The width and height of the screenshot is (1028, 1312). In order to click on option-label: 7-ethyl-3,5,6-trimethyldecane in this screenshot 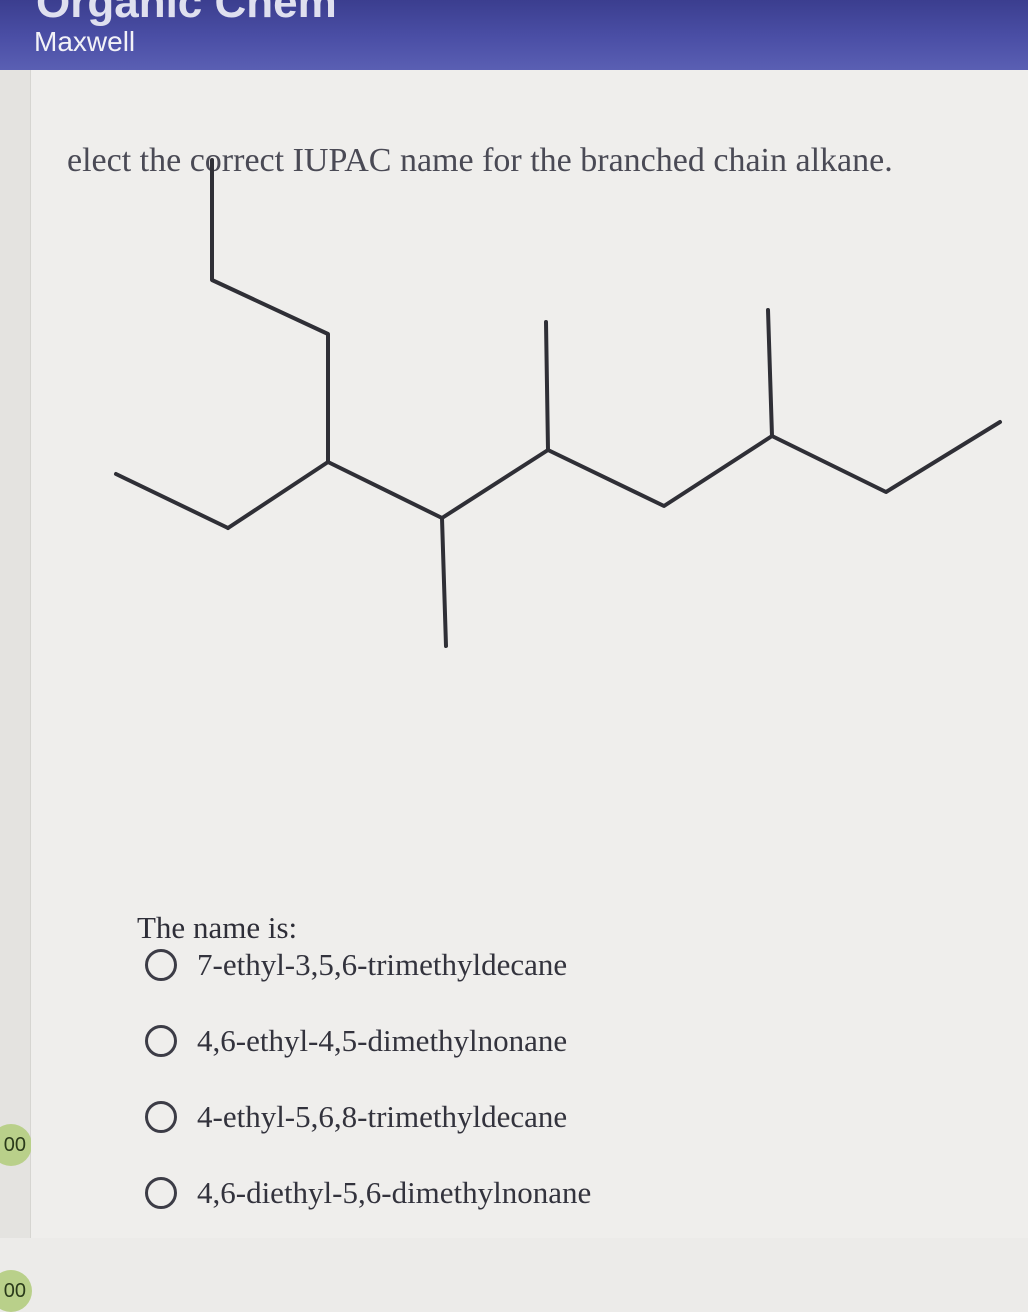, I will do `click(382, 964)`.